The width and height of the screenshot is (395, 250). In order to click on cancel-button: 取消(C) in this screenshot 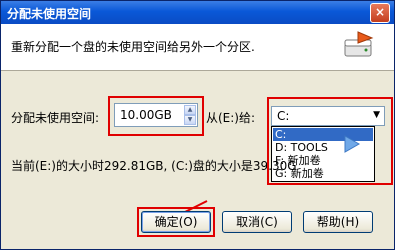, I will do `click(257, 222)`.